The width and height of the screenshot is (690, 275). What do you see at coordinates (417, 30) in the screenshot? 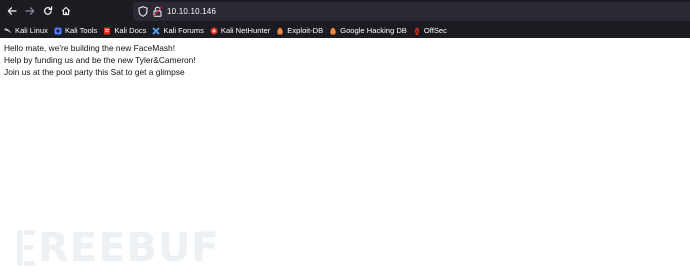
I see `offsec-icon` at bounding box center [417, 30].